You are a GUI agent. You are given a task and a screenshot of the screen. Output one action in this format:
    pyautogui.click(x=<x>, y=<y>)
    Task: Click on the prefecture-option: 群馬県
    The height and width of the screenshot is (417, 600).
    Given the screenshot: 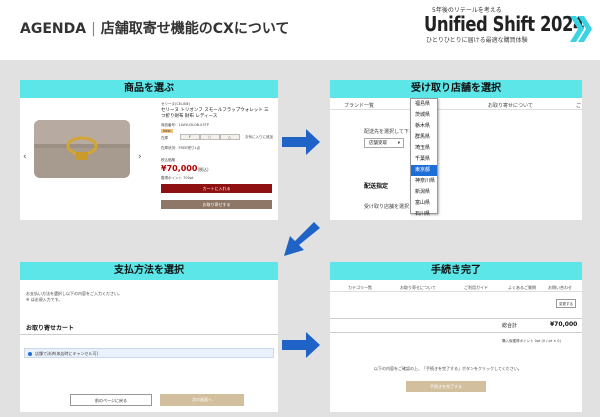 What is the action you would take?
    pyautogui.click(x=424, y=137)
    